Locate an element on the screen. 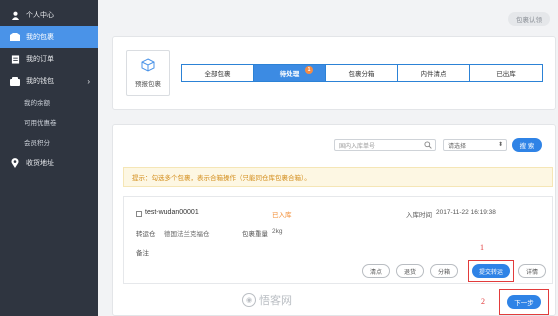 This screenshot has width=558, height=316. search-icon is located at coordinates (428, 146).